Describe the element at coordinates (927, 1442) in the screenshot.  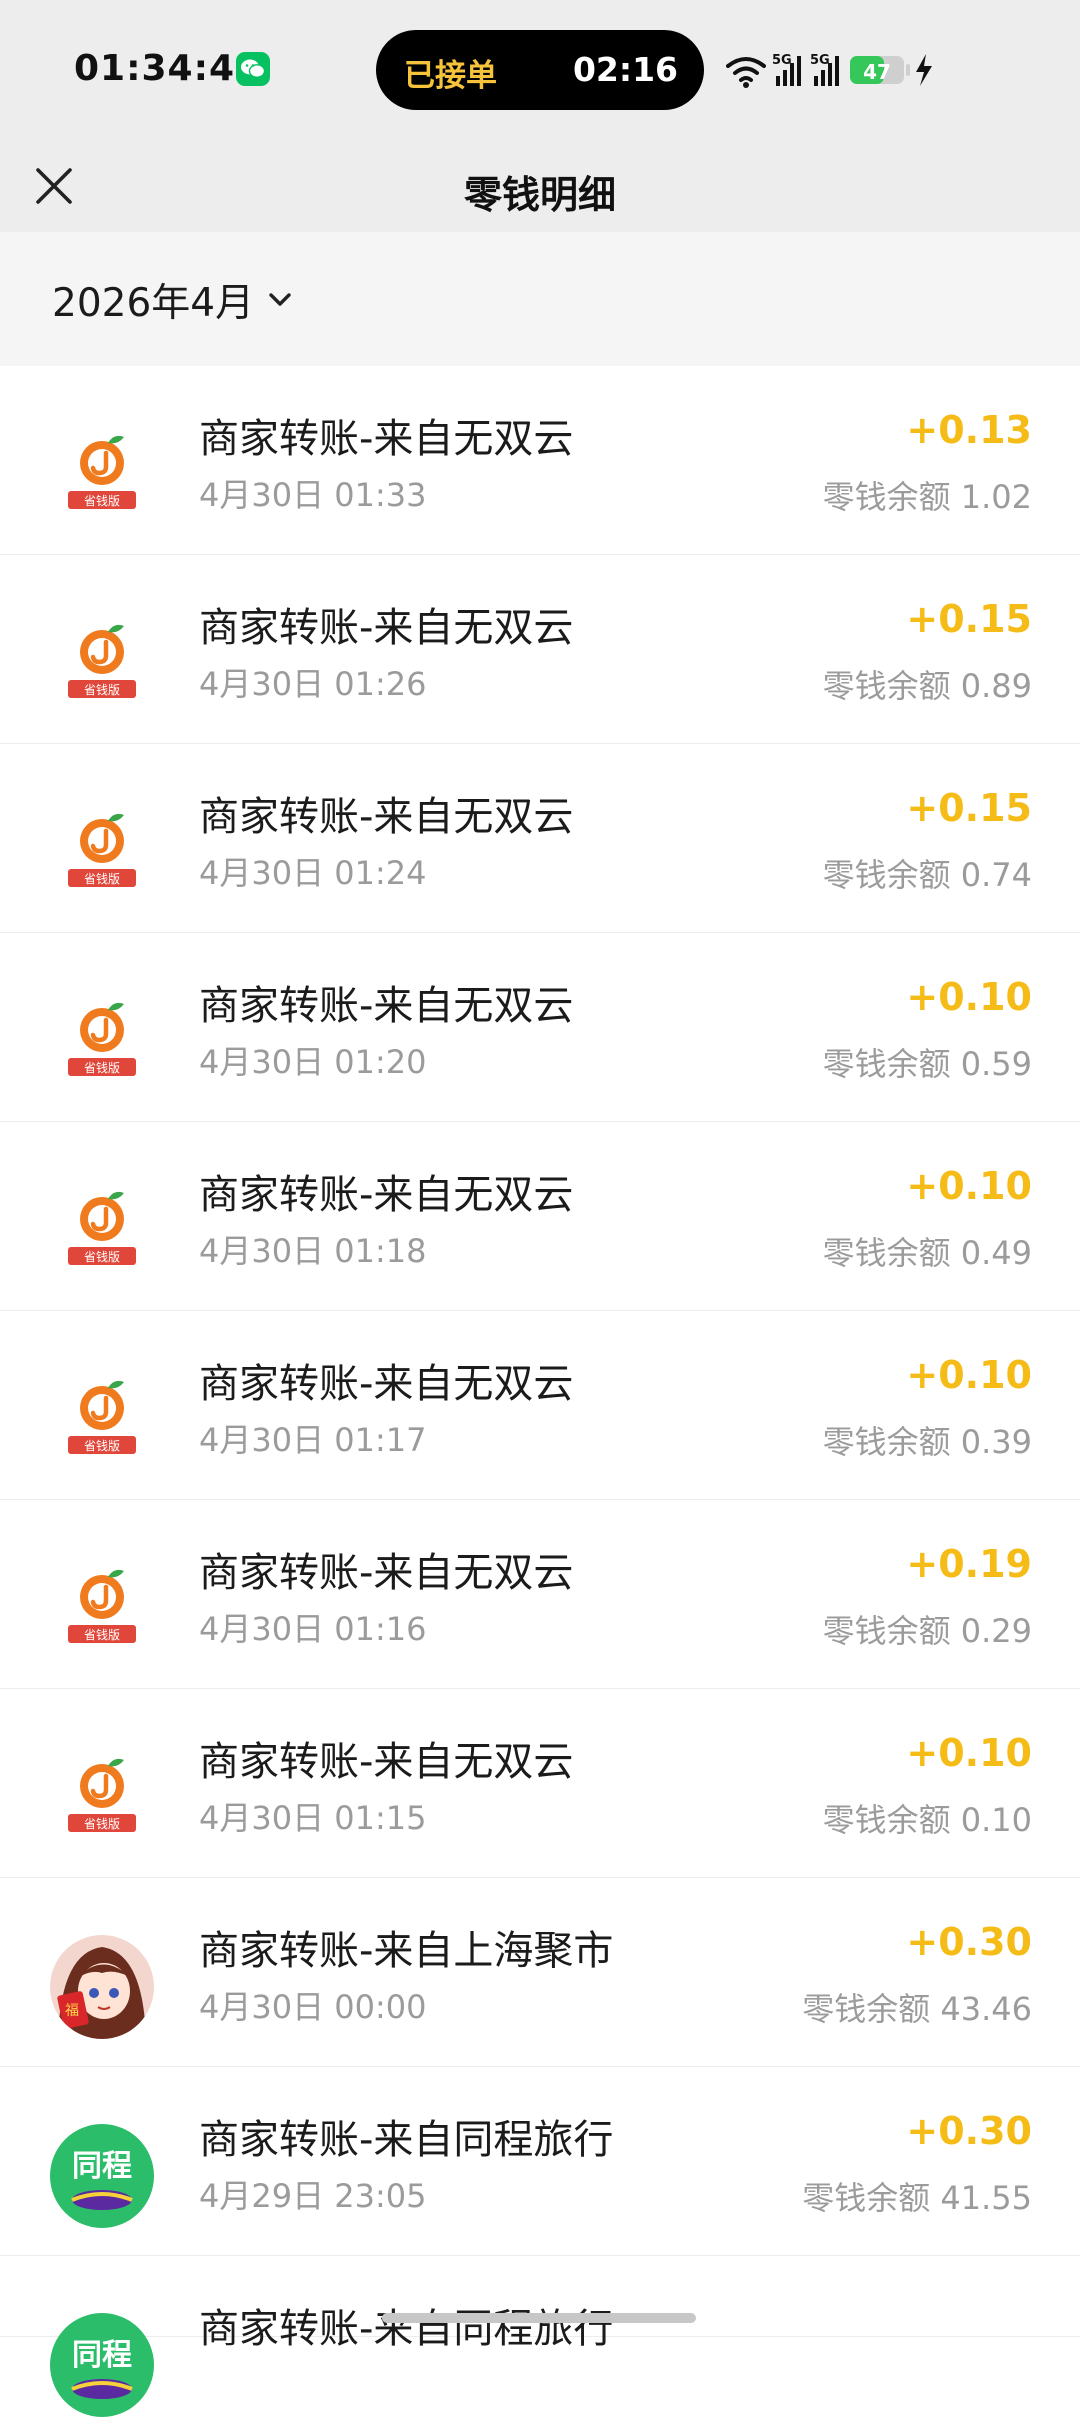
I see `transaction-balance: 零钱余额 0.39` at that location.